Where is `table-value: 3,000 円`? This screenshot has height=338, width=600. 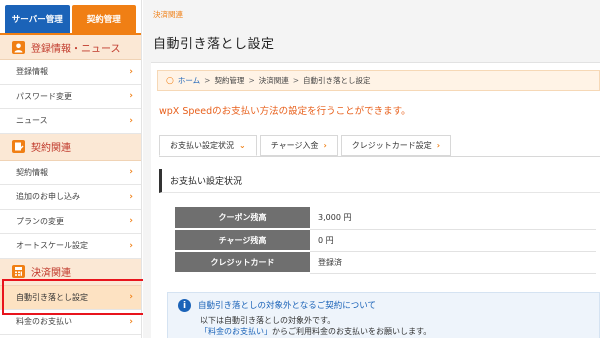
table-value: 3,000 円 is located at coordinates (453, 218).